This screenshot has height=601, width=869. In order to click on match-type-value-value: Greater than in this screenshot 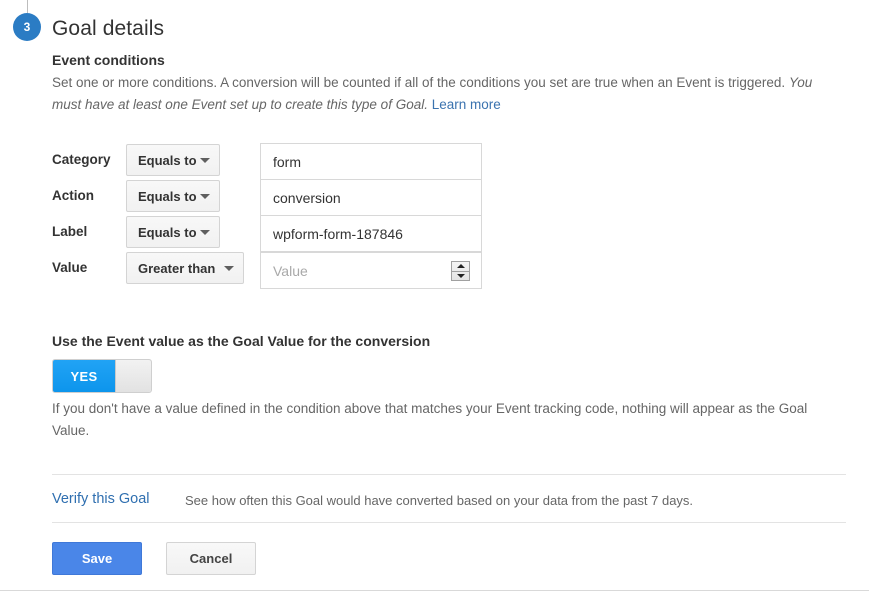, I will do `click(177, 268)`.